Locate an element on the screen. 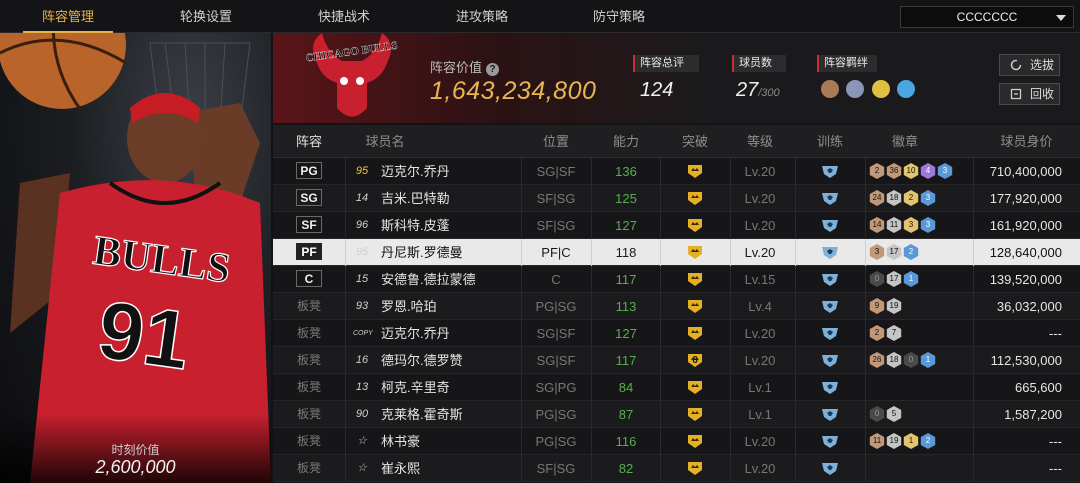 This screenshot has width=1080, height=483. tab-defense-strategy: 防守策略 is located at coordinates (619, 16).